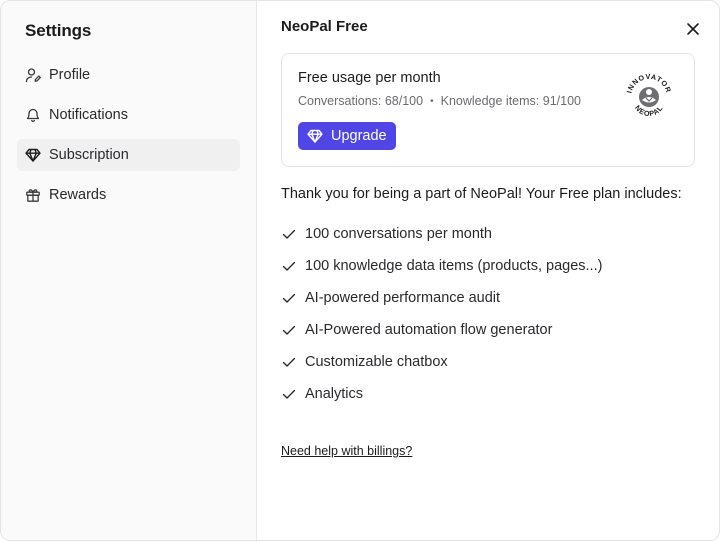 The image size is (720, 541). What do you see at coordinates (33, 115) in the screenshot?
I see `bell-icon` at bounding box center [33, 115].